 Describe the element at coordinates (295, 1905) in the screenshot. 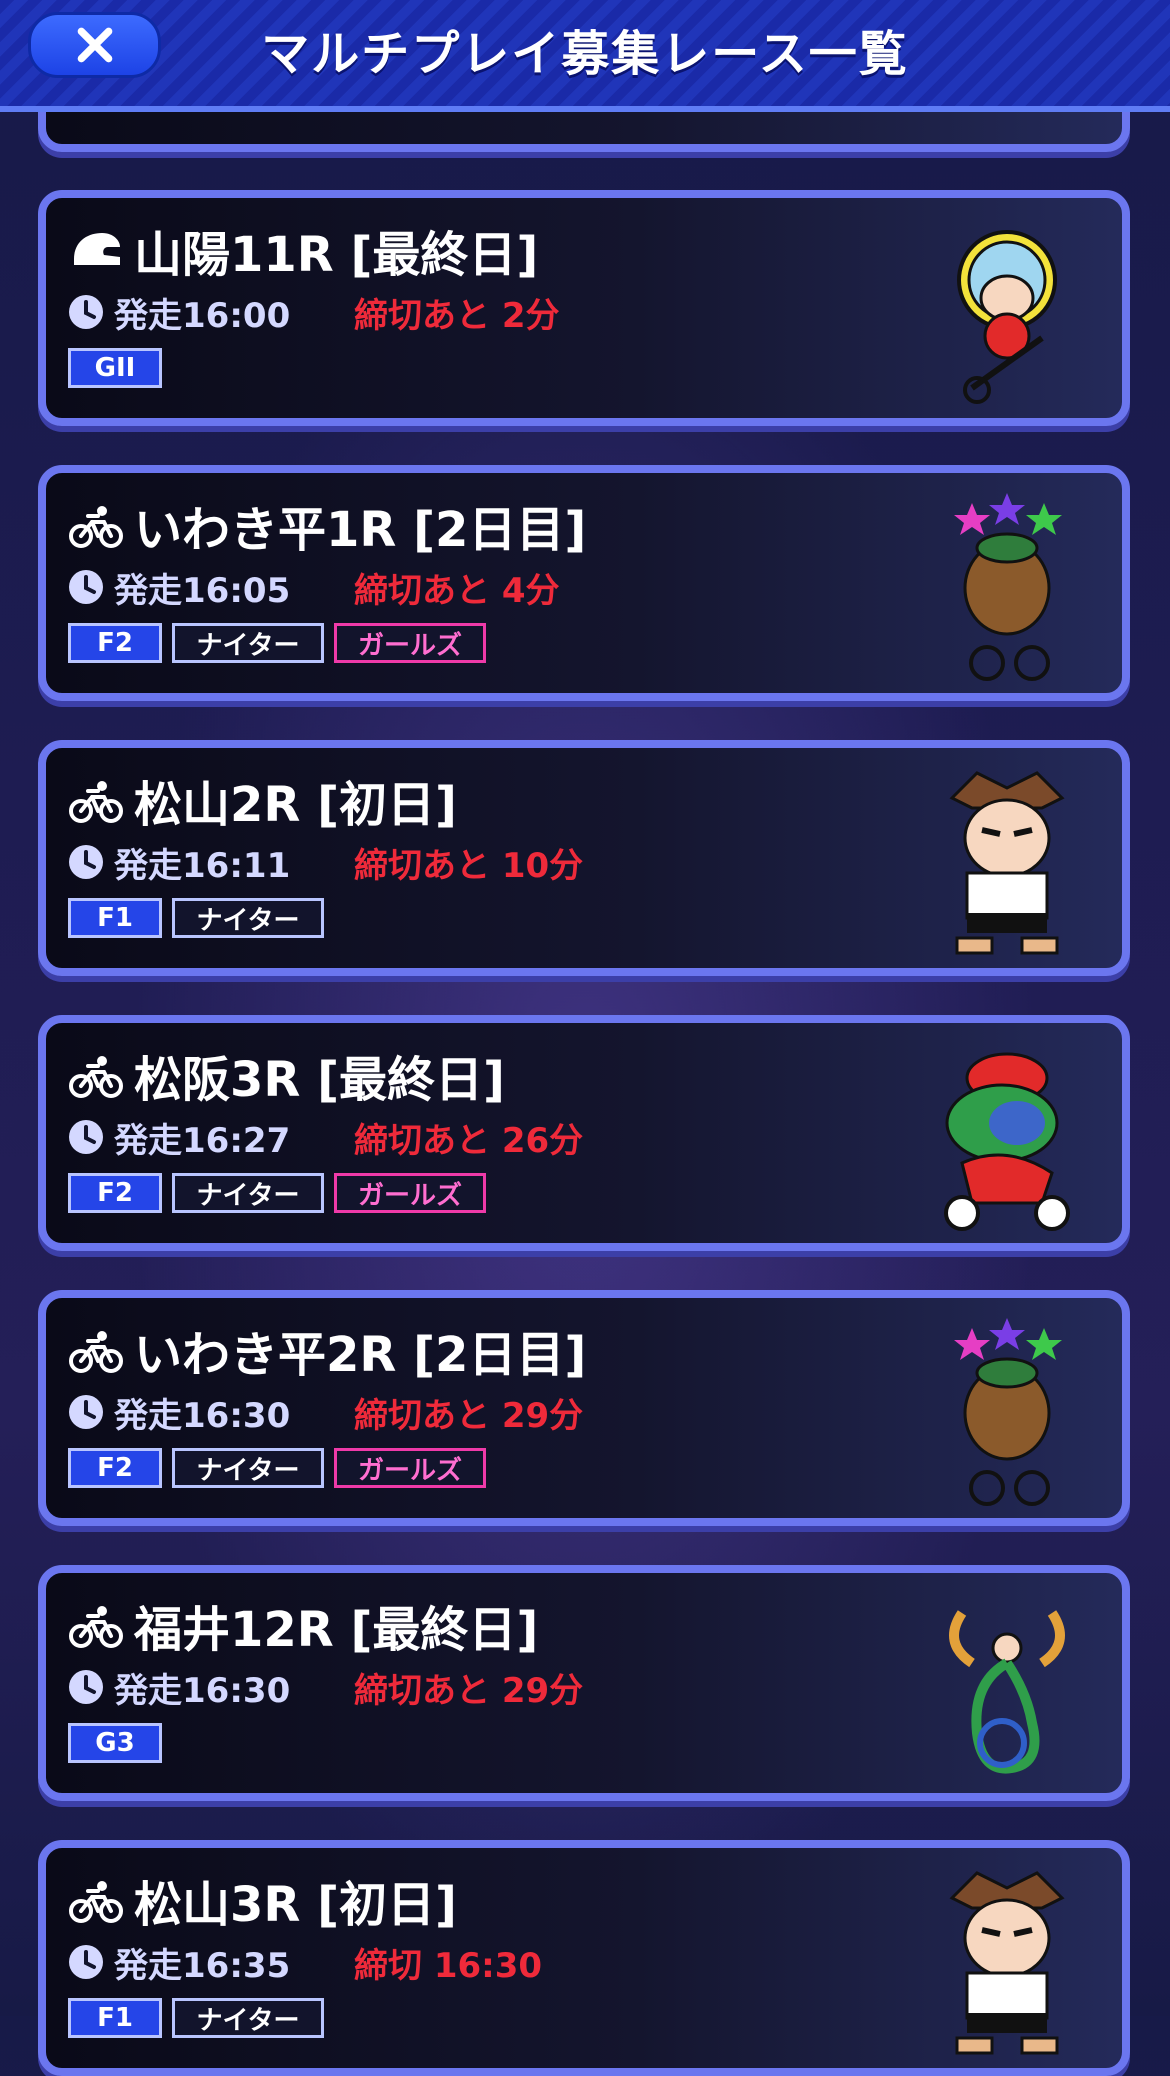

I see `race-name-text: 松山3R [初日]` at that location.